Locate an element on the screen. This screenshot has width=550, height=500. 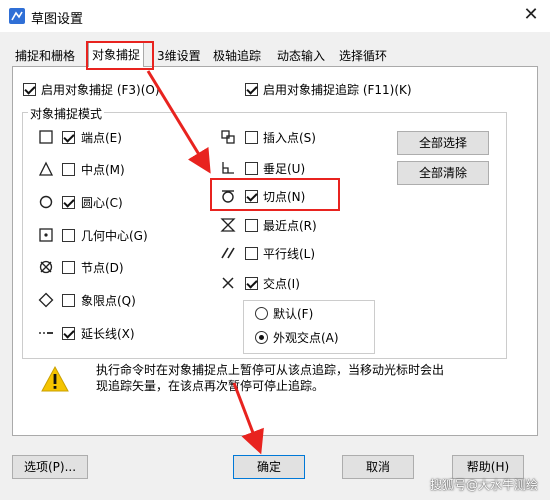
endpoint-checkbox is located at coordinates (68, 137).